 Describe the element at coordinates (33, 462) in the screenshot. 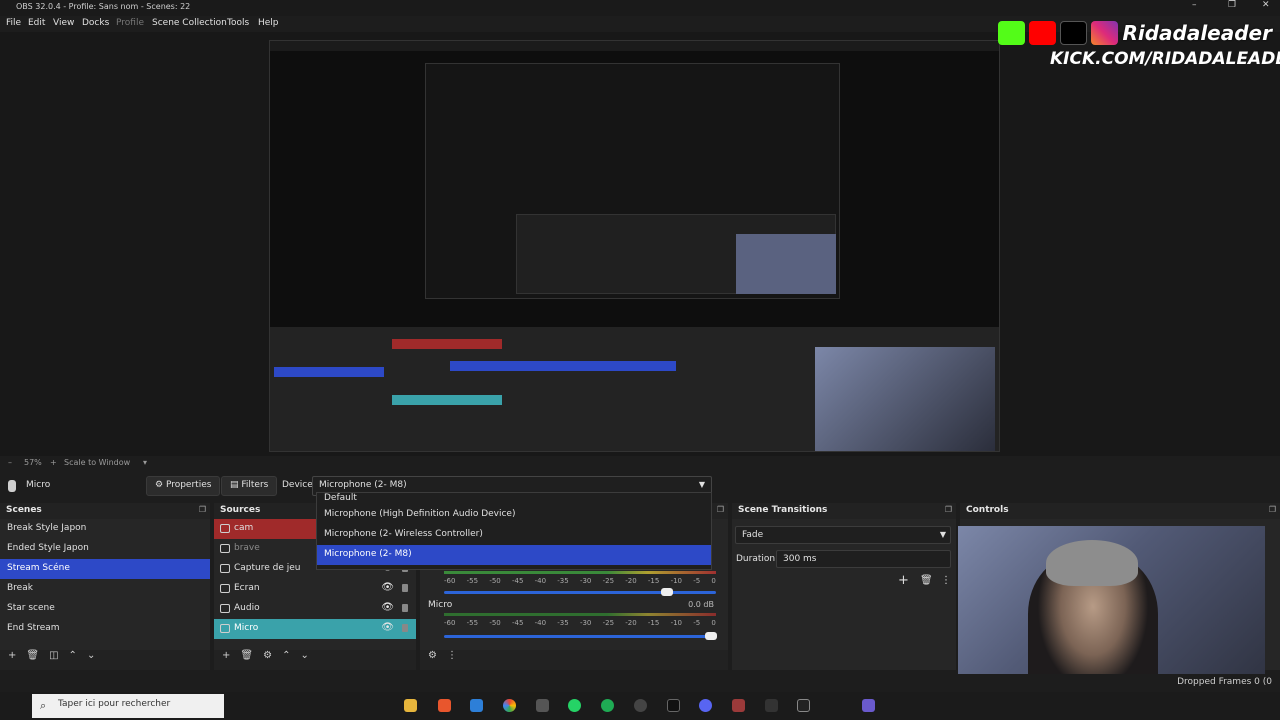

I see `zoom-level: 57%` at that location.